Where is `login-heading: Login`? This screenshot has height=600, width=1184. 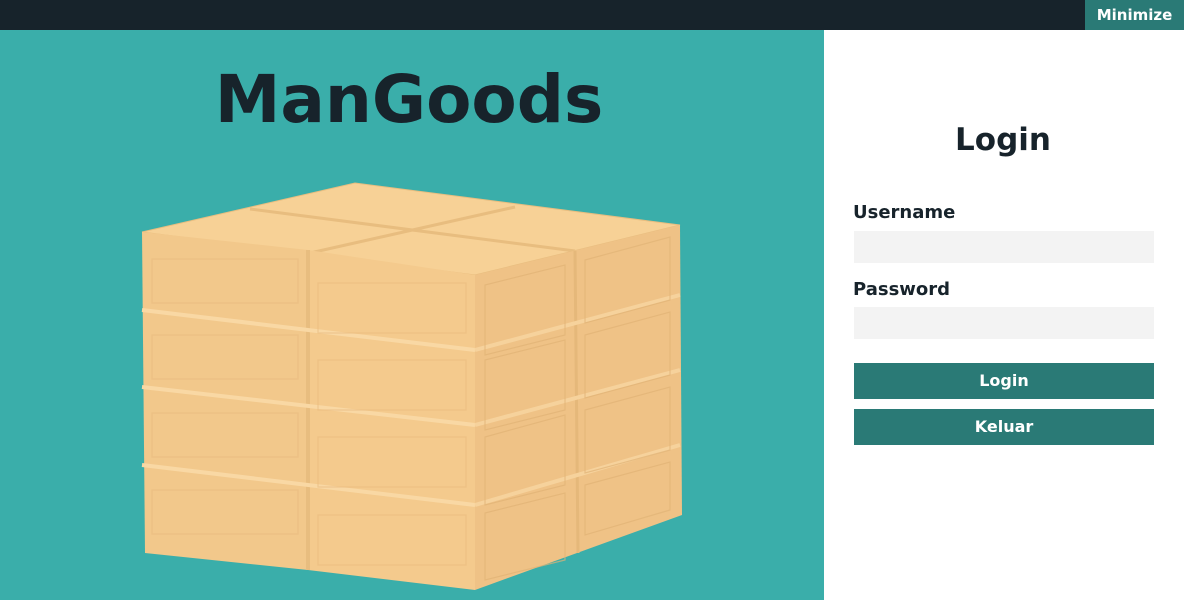 login-heading: Login is located at coordinates (1003, 140).